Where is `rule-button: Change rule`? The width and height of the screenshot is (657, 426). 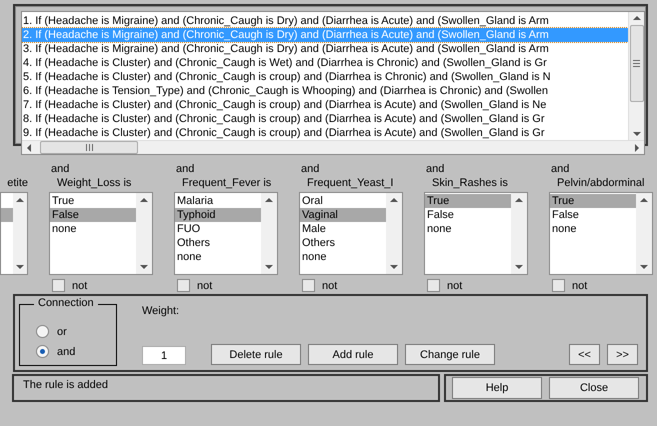 rule-button: Change rule is located at coordinates (450, 354).